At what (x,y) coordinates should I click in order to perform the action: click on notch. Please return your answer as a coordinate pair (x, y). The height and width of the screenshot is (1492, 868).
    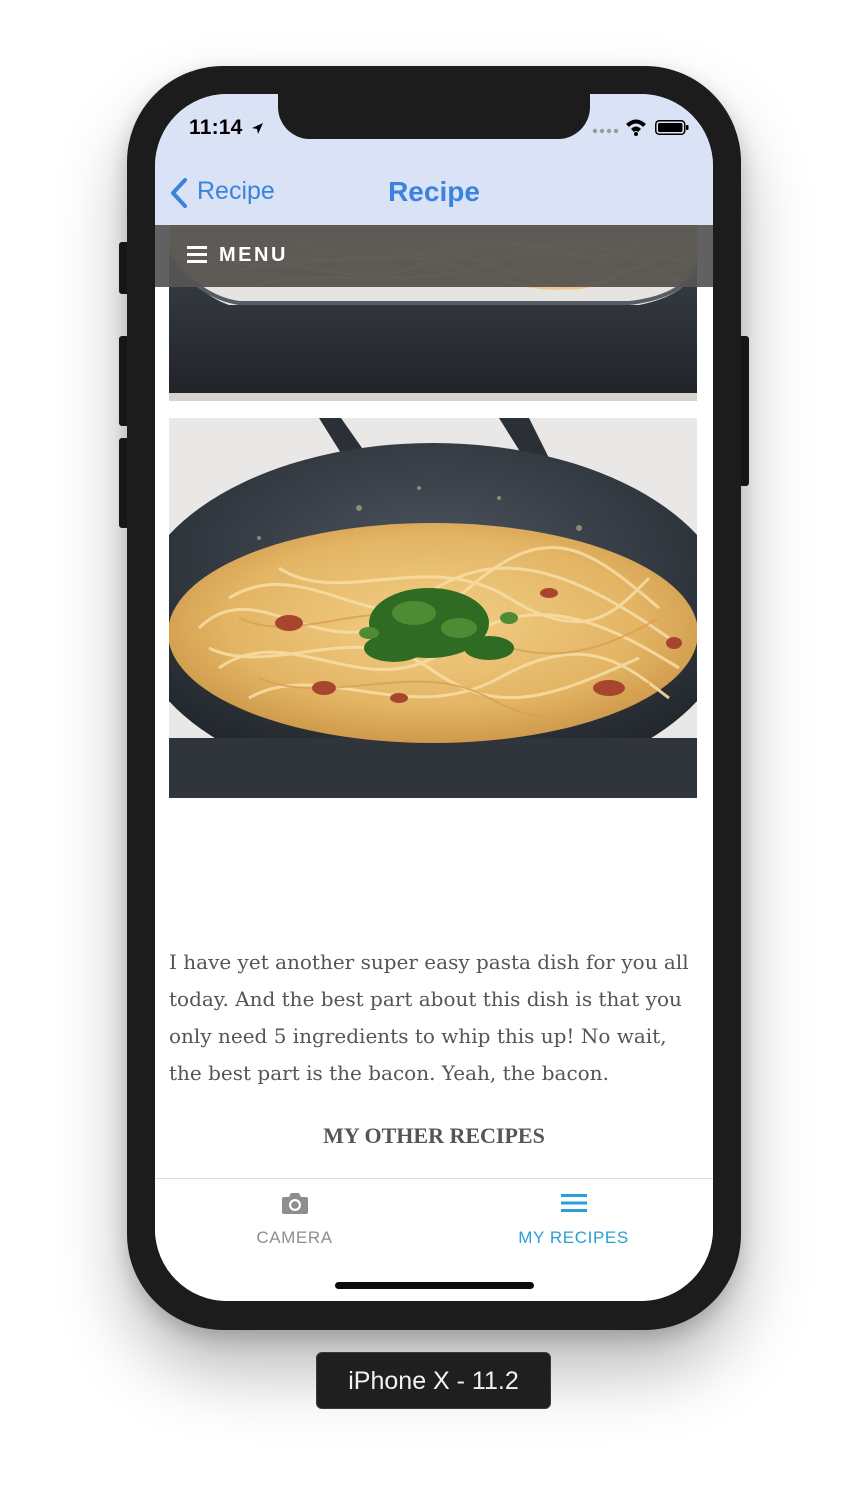
    Looking at the image, I should click on (434, 116).